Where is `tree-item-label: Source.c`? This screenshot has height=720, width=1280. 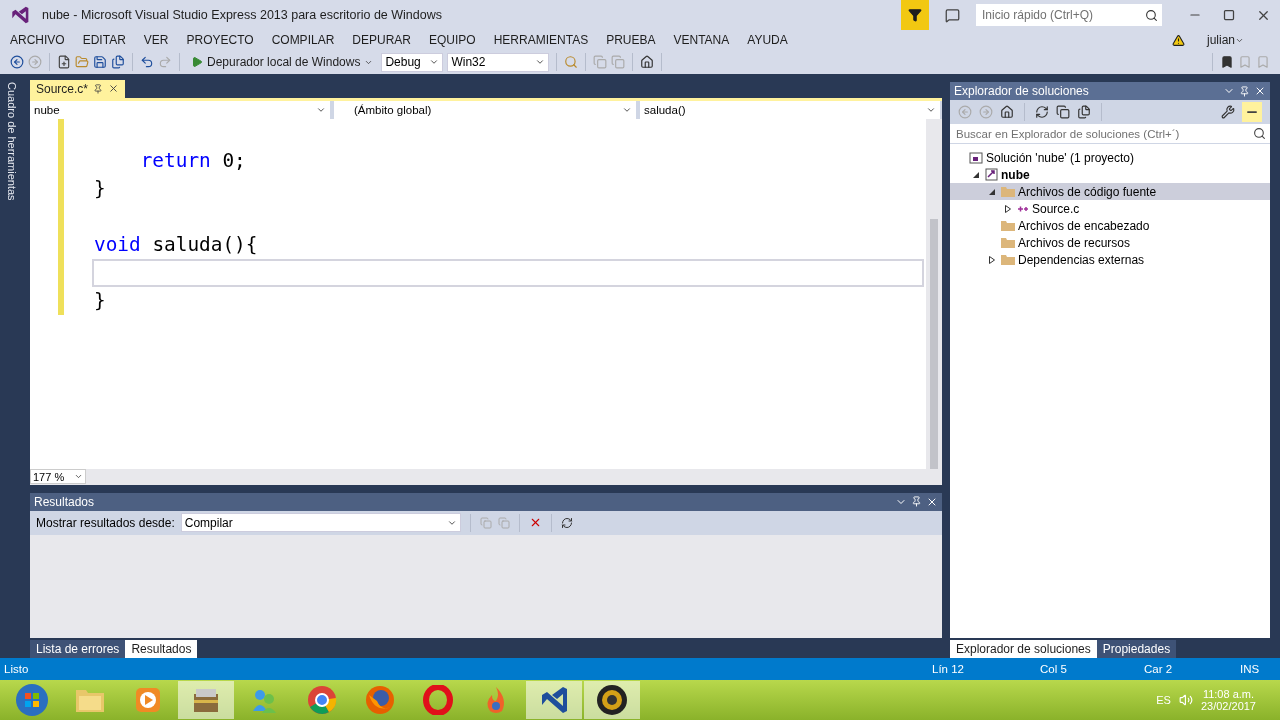 tree-item-label: Source.c is located at coordinates (1056, 208).